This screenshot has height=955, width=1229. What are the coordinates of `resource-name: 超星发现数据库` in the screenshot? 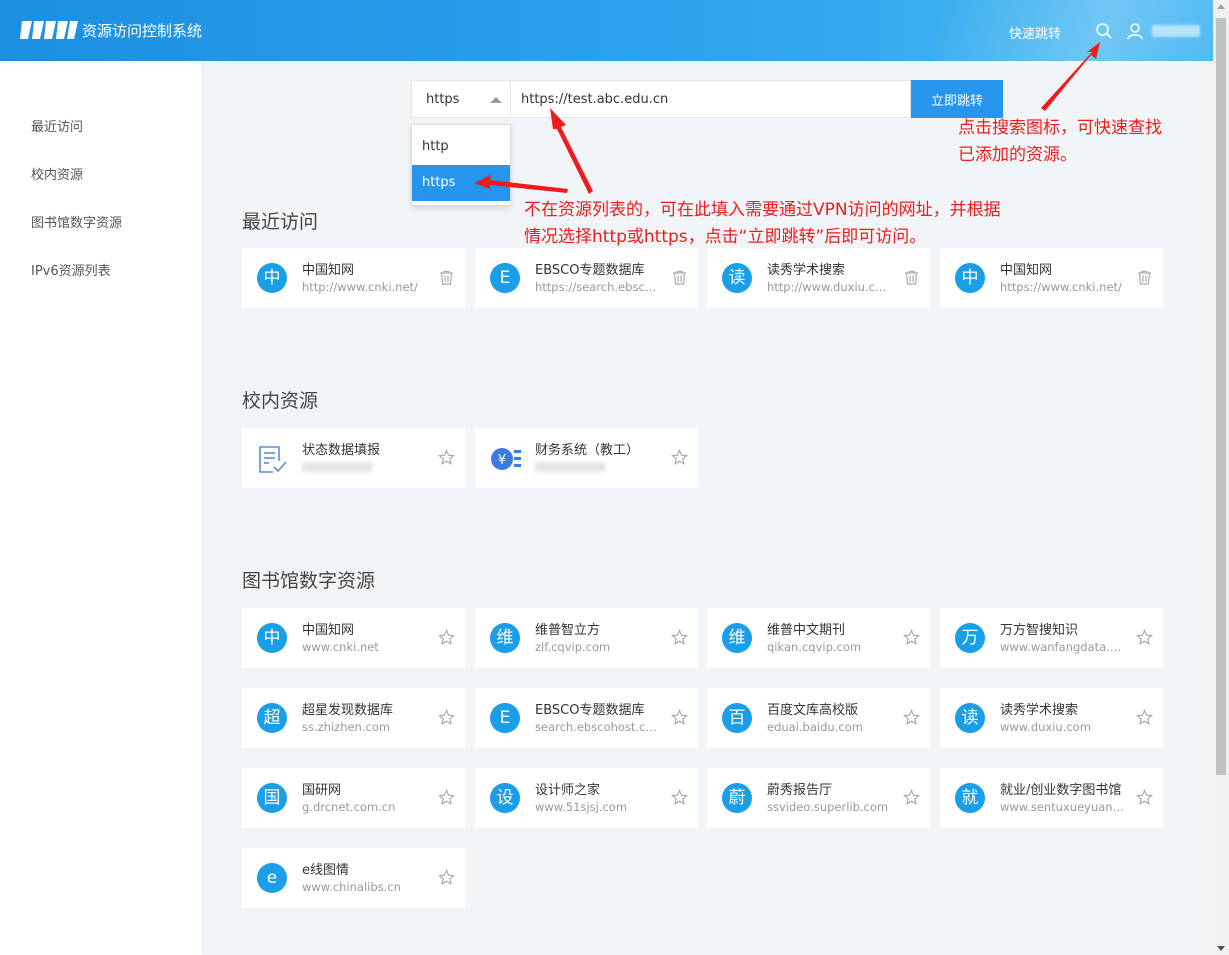 It's located at (348, 710).